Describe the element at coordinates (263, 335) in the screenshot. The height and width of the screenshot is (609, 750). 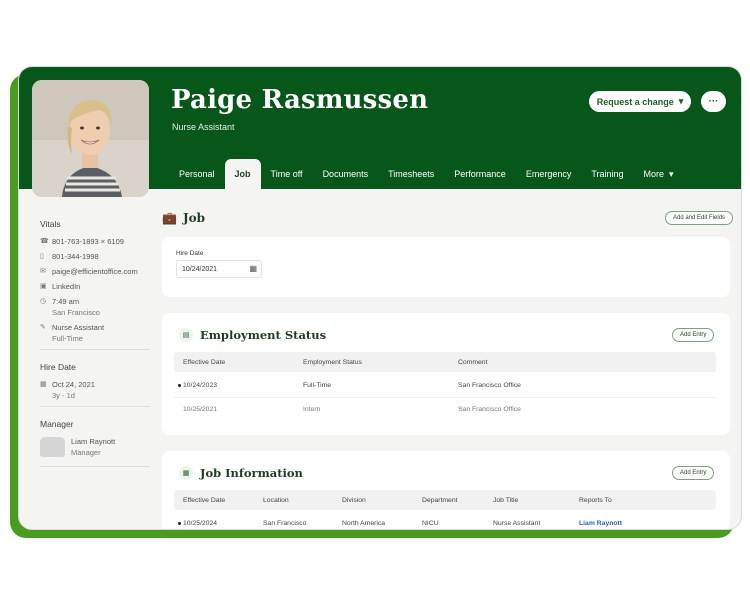
I see `employment-status-title: Employment Status` at that location.